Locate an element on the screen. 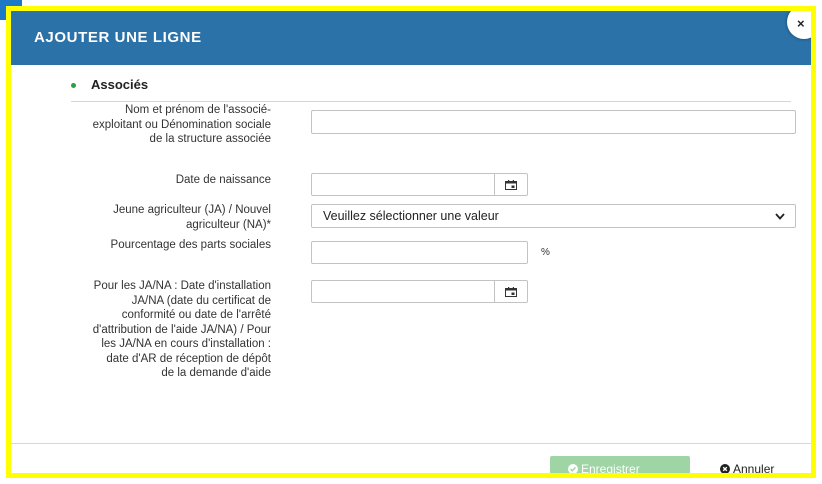 This screenshot has height=484, width=822. save-button: Enregistrer is located at coordinates (620, 466).